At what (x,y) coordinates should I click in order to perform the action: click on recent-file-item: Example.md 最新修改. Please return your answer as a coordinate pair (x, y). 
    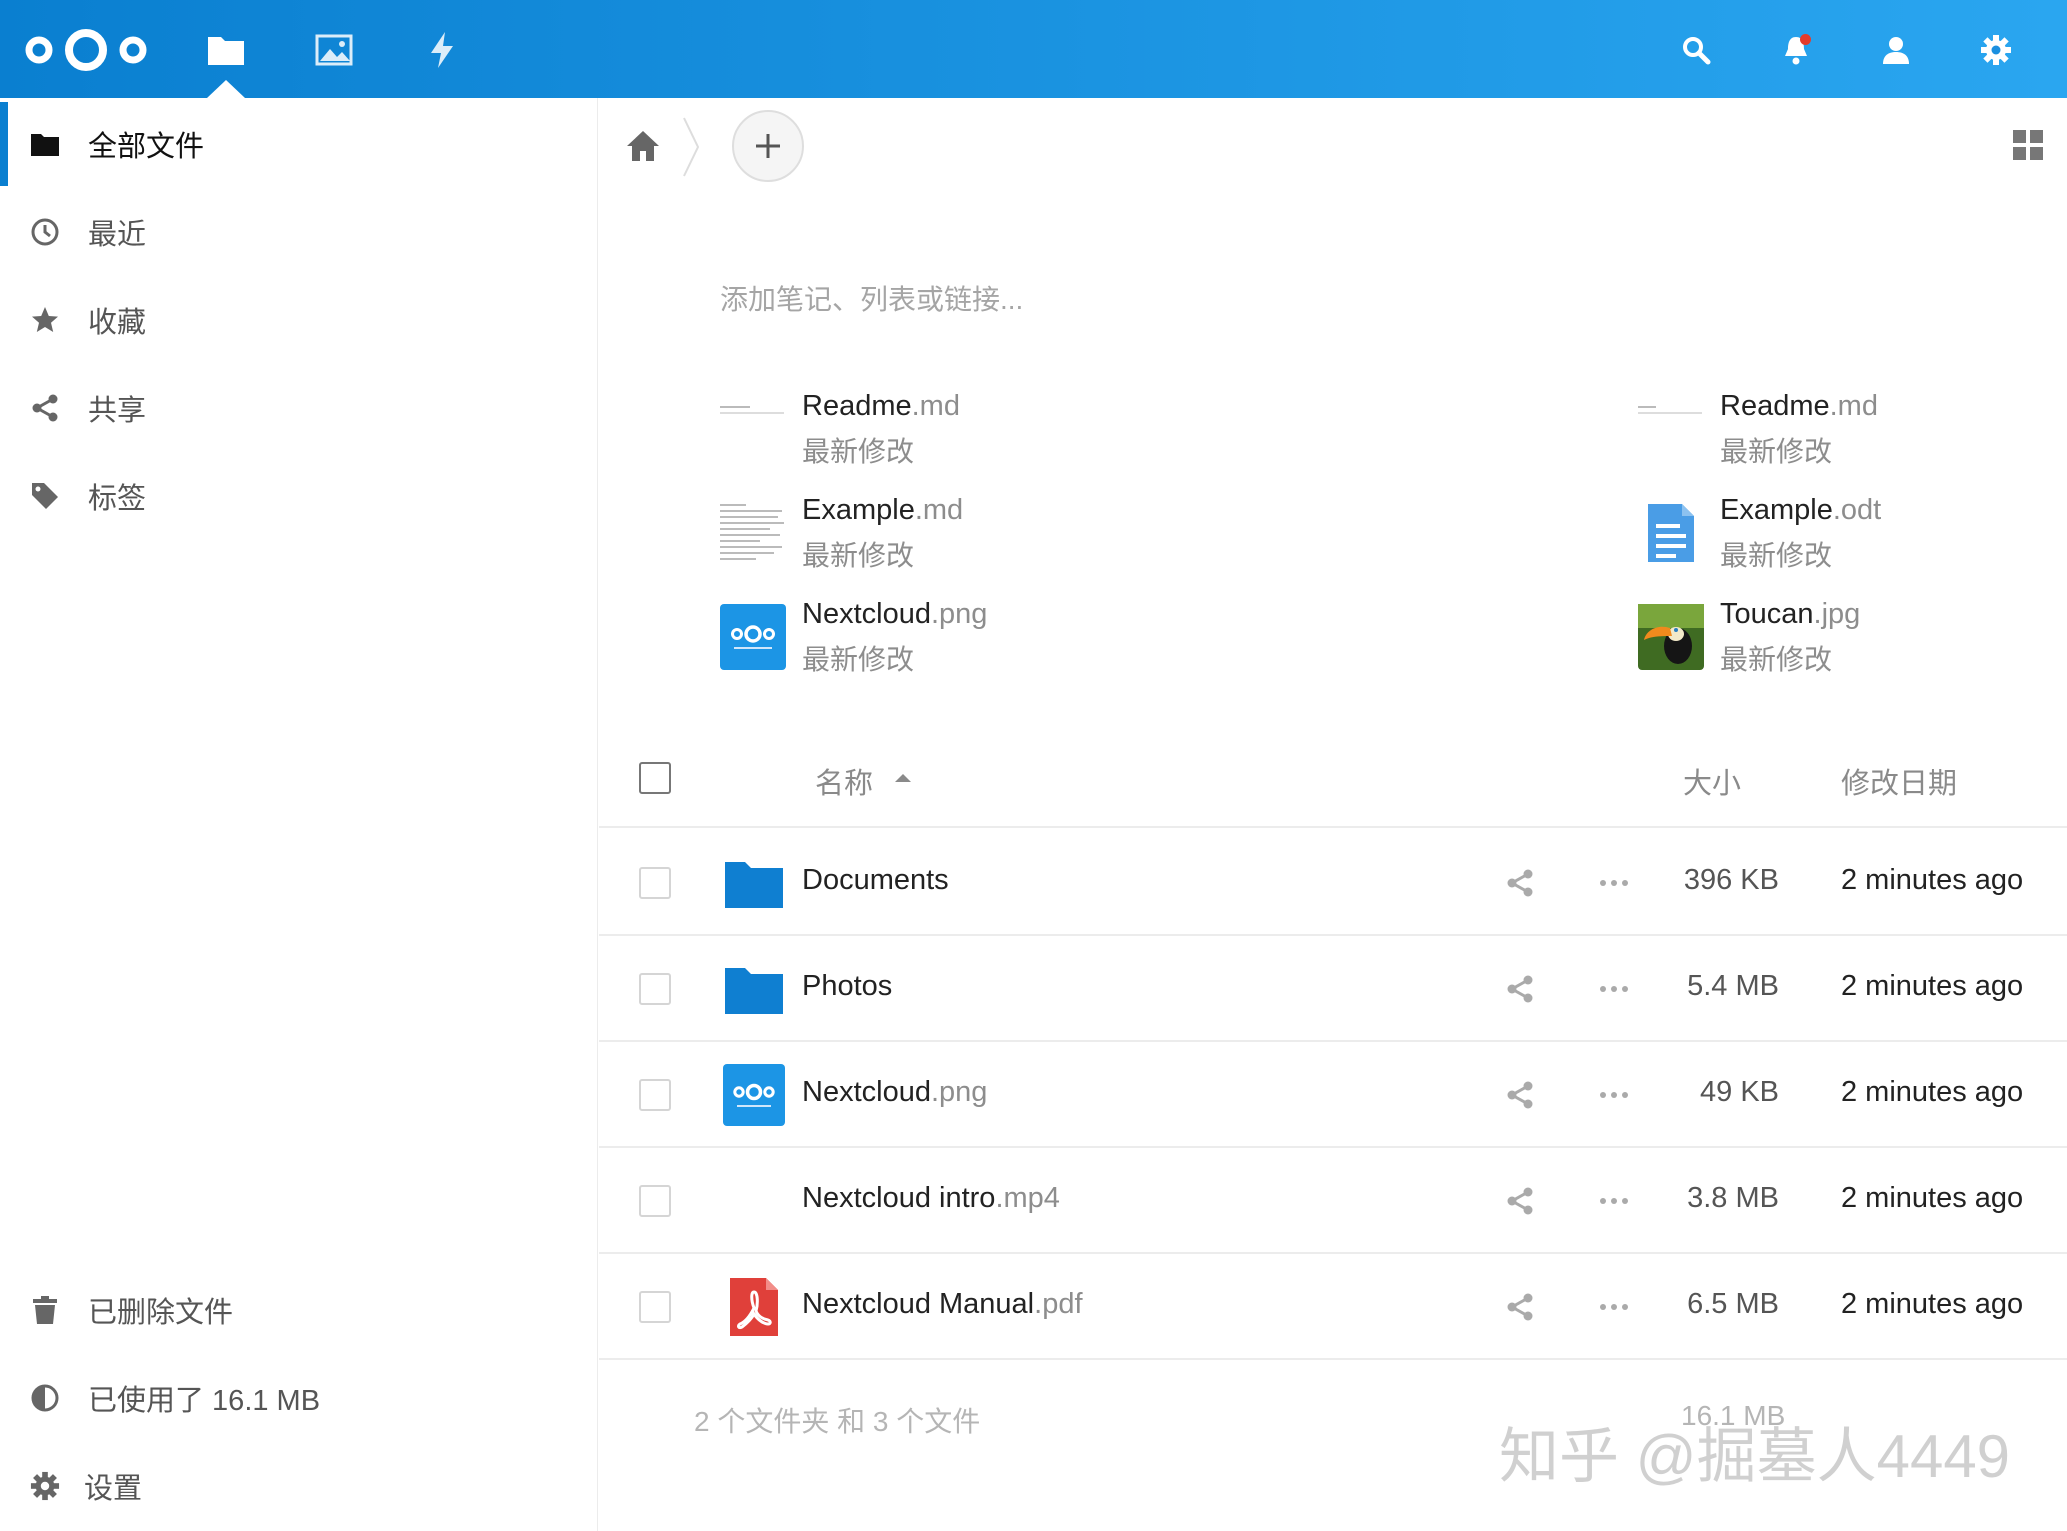
    Looking at the image, I should click on (1000, 536).